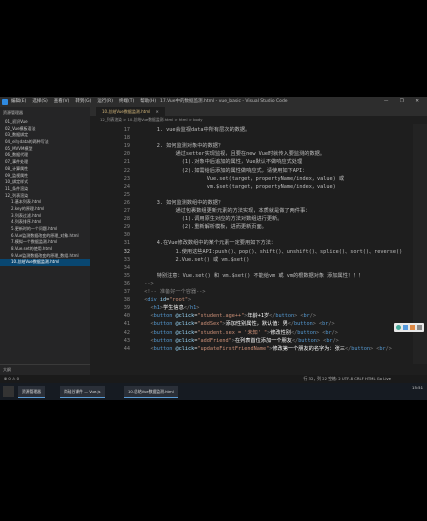 Image resolution: width=427 pixels, height=521 pixels. Describe the element at coordinates (151, 392) in the screenshot. I see `taskbar-item-vscode: 10.总结Vue数据监测.html` at that location.